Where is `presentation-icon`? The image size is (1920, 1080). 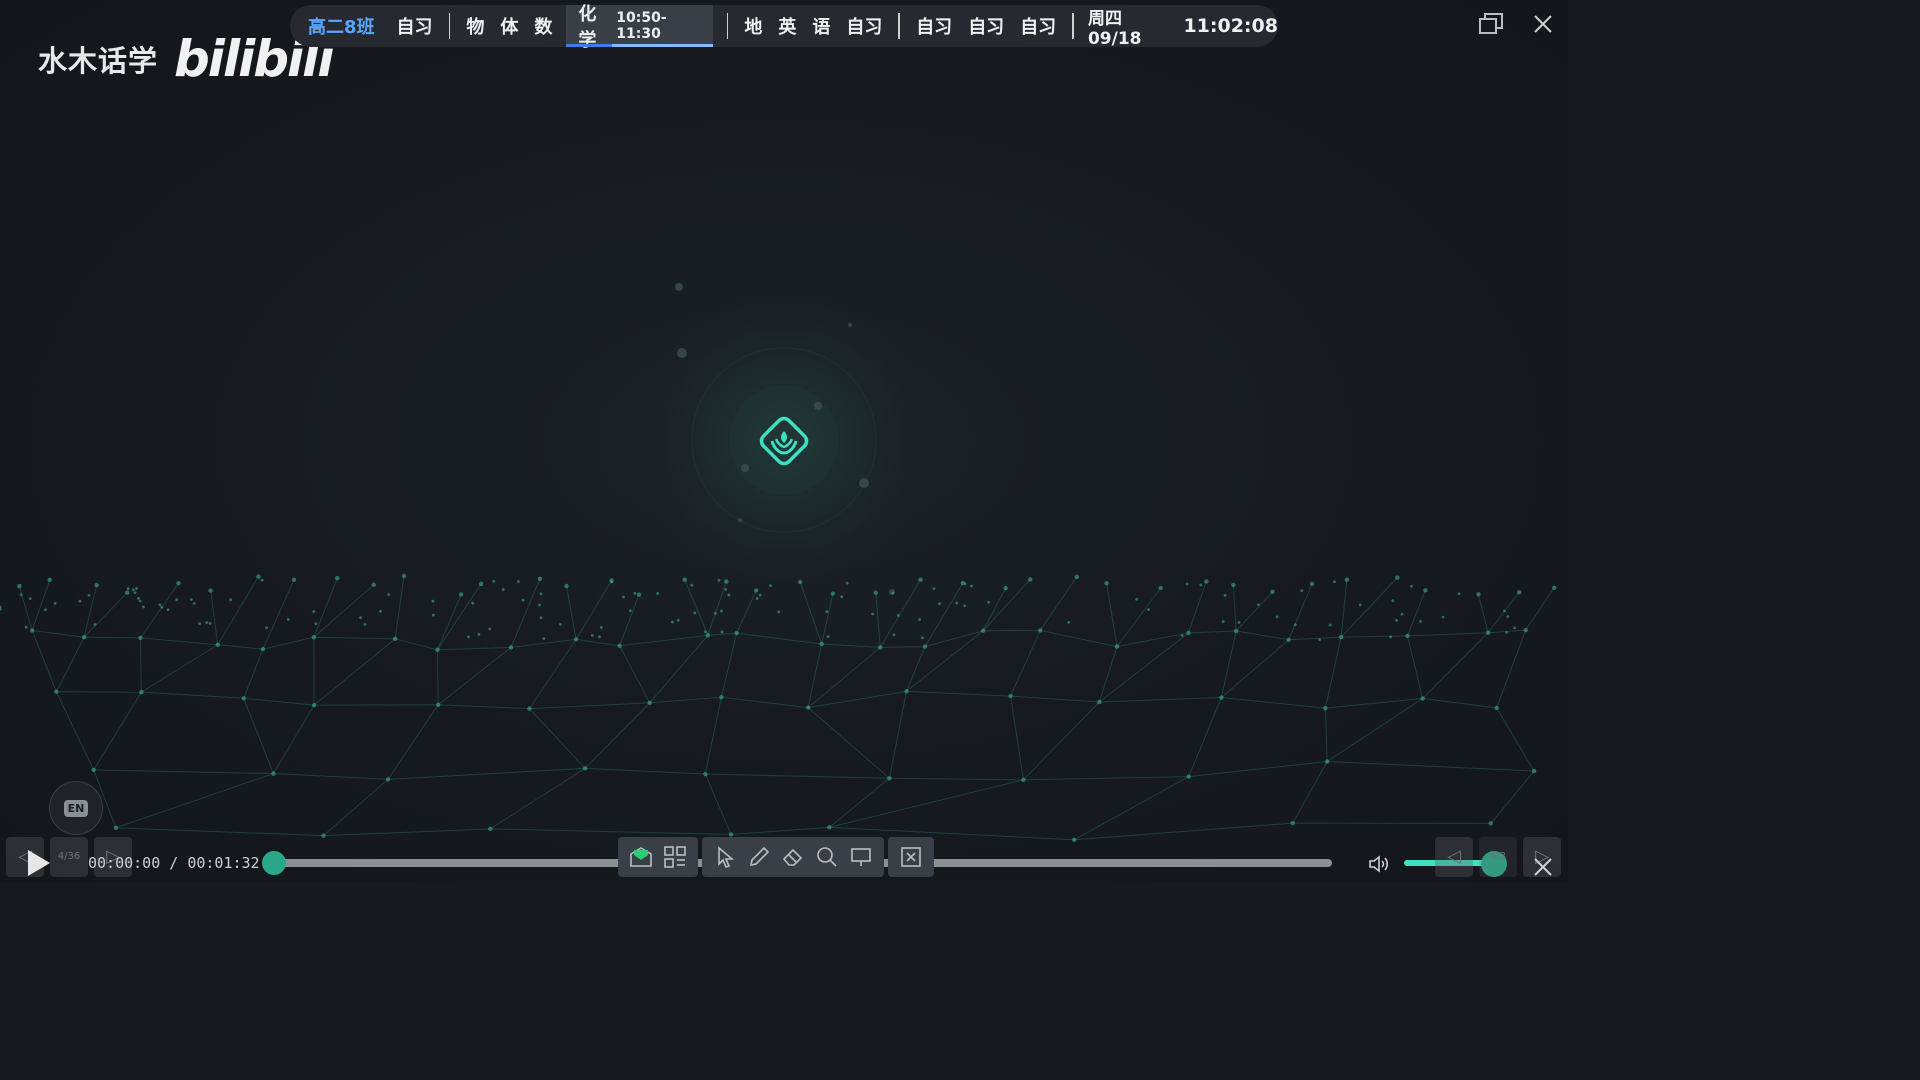 presentation-icon is located at coordinates (861, 857).